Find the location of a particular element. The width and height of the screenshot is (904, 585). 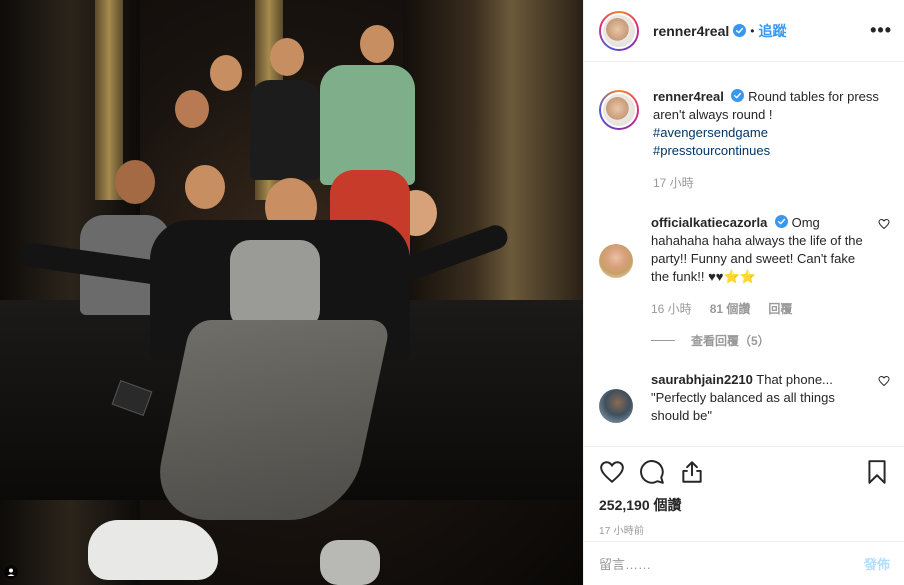

bookmark-icon is located at coordinates (877, 472).